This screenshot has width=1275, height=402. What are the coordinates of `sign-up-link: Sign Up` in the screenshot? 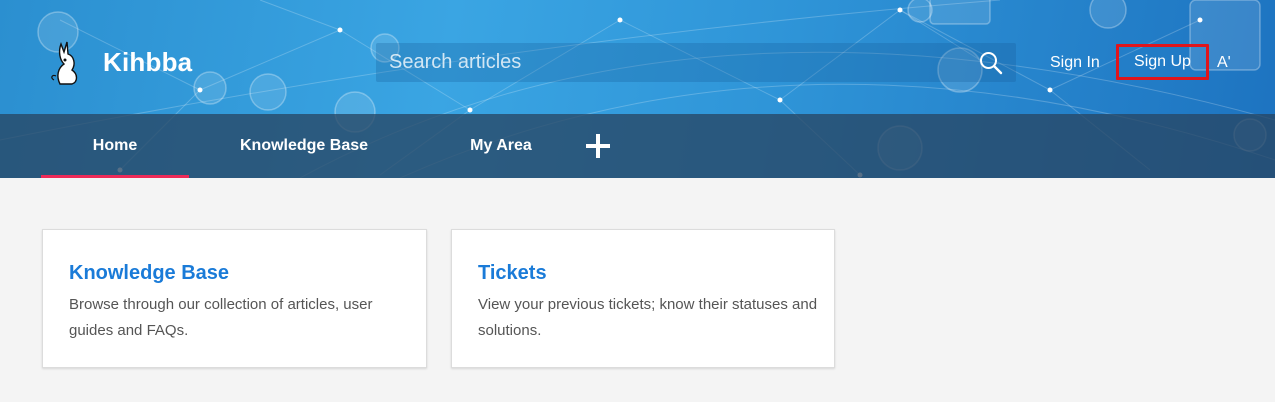 It's located at (1162, 62).